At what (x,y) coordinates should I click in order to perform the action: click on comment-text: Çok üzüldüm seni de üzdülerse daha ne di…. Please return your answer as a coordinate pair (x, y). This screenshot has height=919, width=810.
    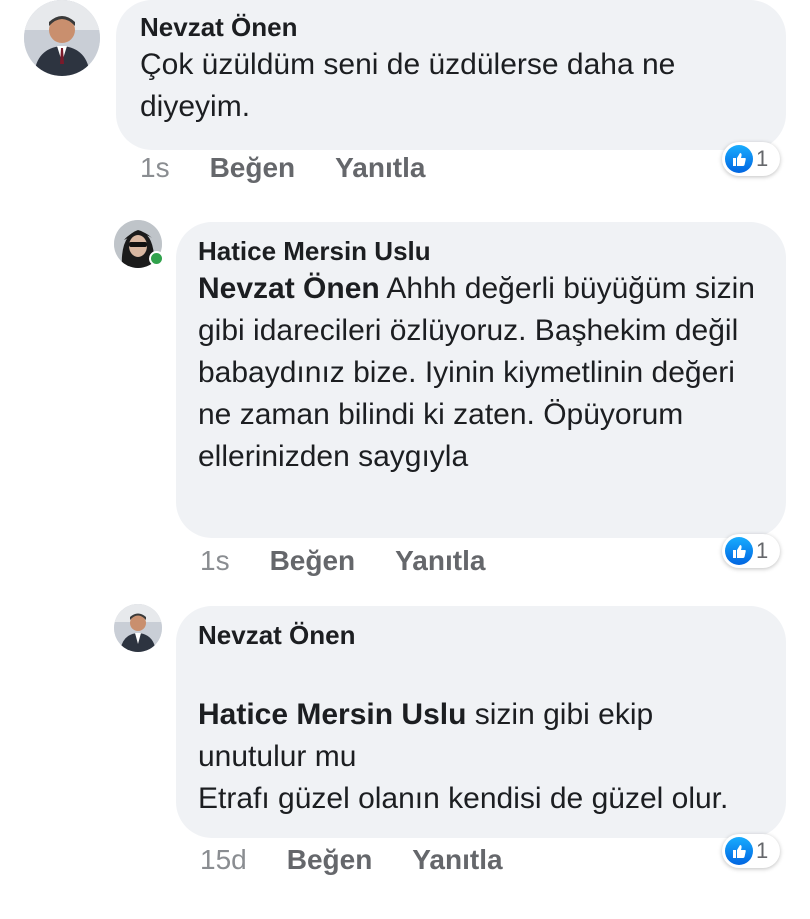
    Looking at the image, I should click on (451, 86).